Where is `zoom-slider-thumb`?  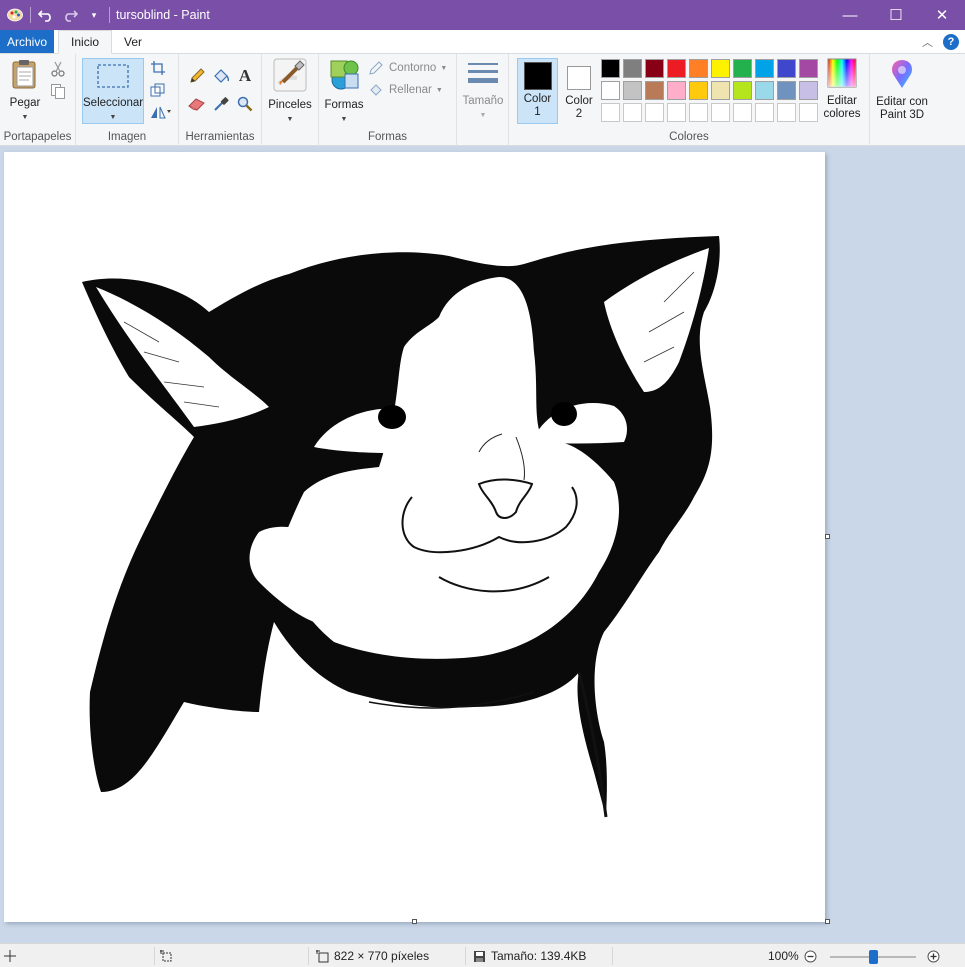 zoom-slider-thumb is located at coordinates (873, 957).